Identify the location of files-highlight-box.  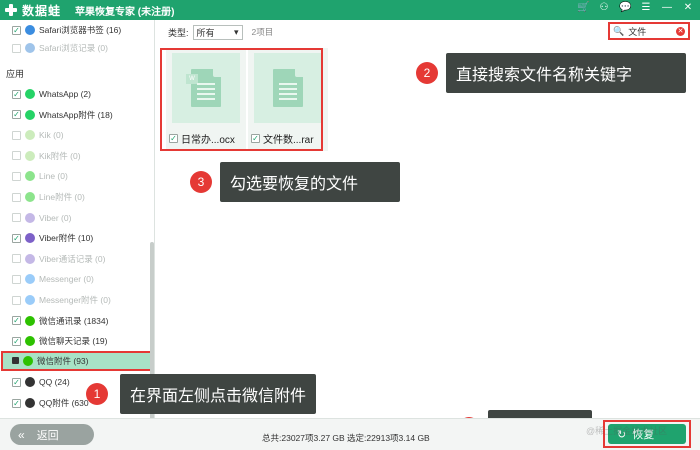
(241, 99).